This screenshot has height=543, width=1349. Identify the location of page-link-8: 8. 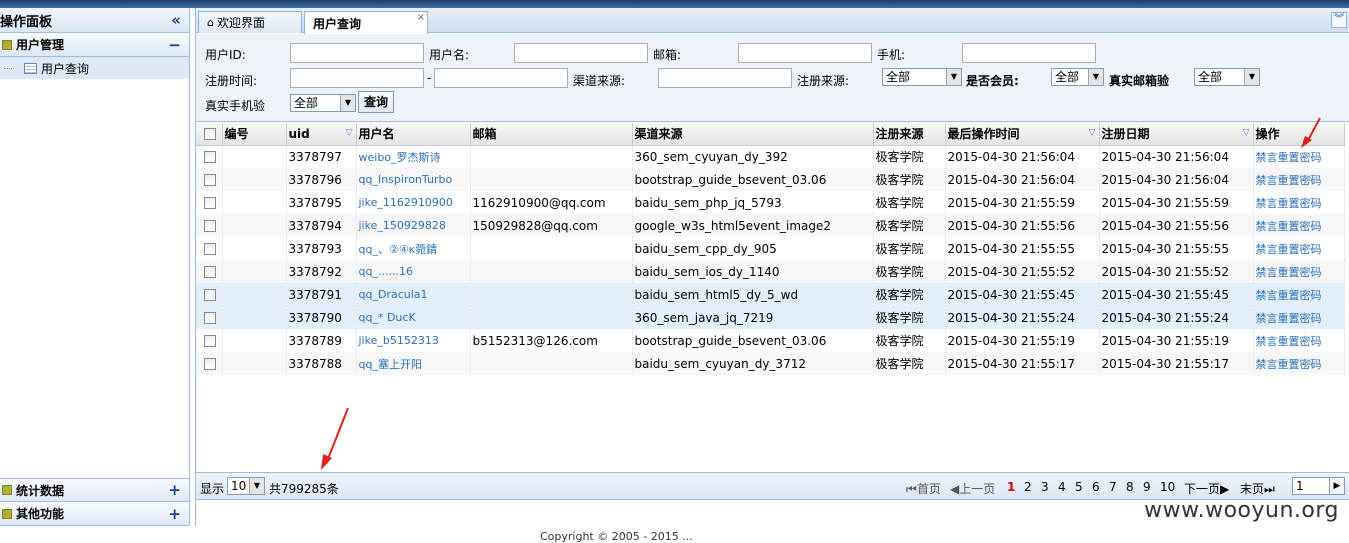
(1130, 487).